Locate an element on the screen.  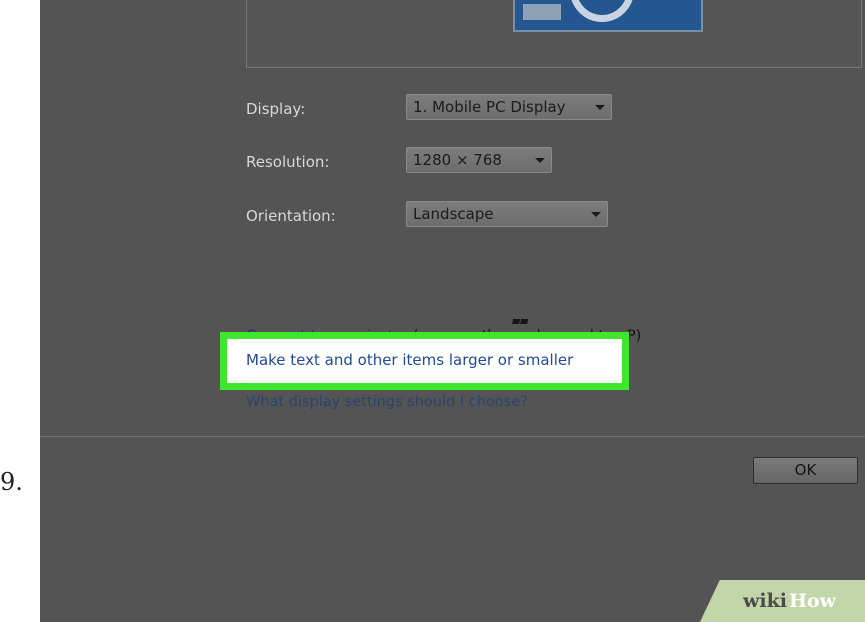
monitor-preview-area is located at coordinates (554, 34).